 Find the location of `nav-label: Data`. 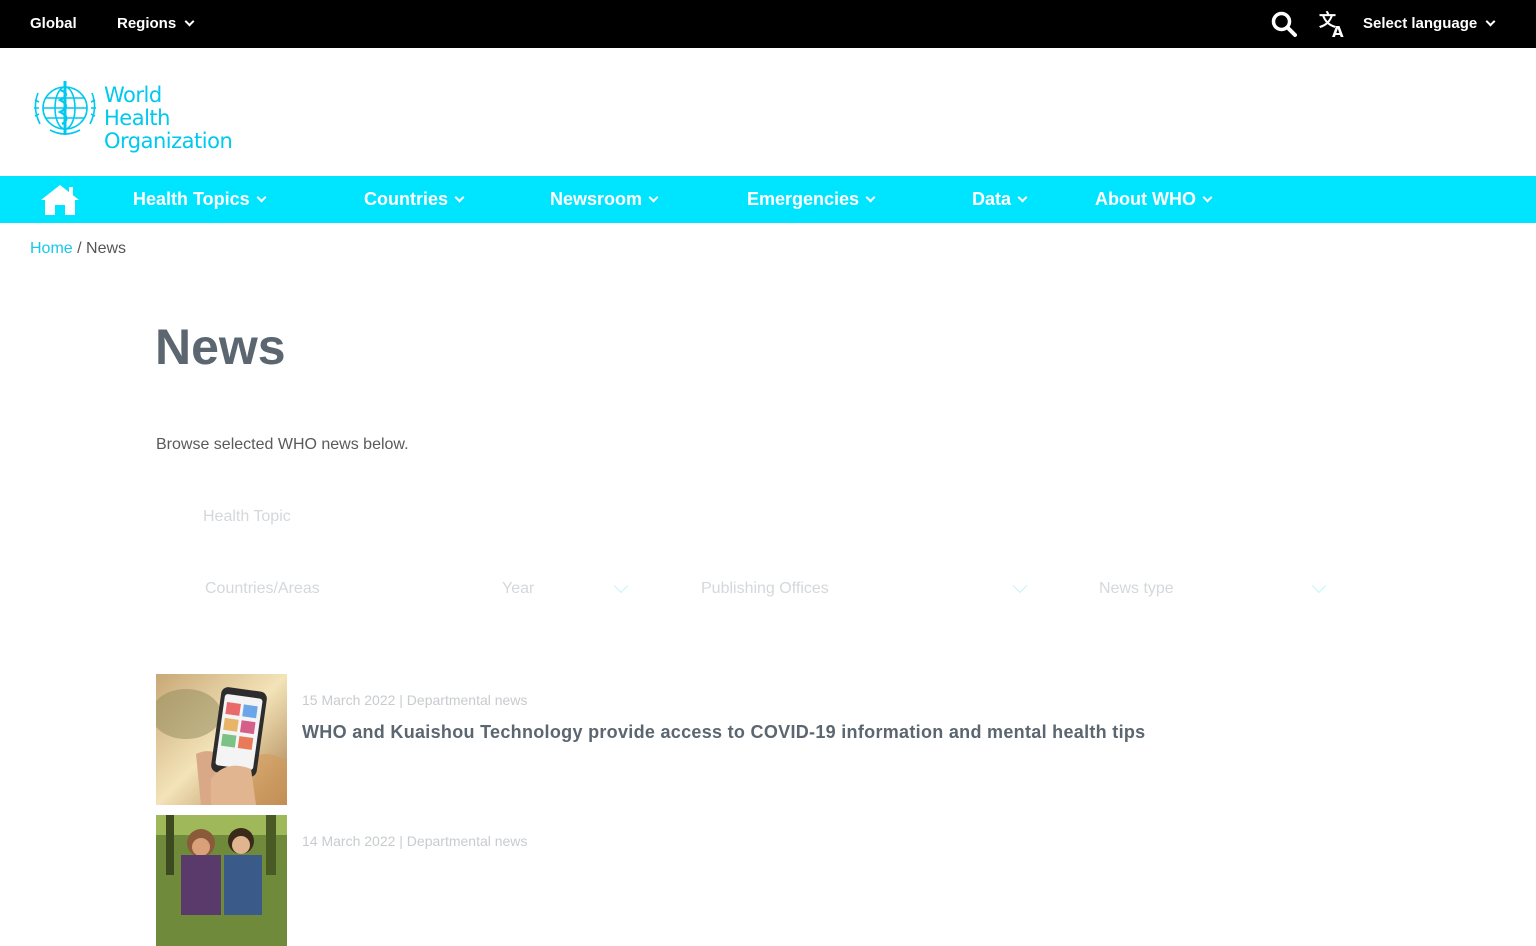

nav-label: Data is located at coordinates (992, 199).